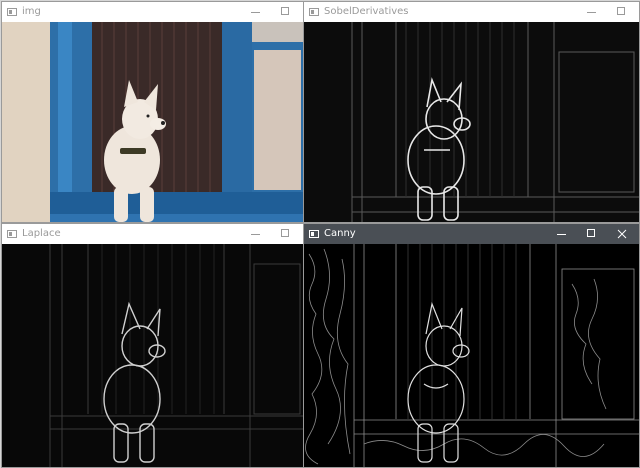  Describe the element at coordinates (152, 12) in the screenshot. I see `titlebar-img: img` at that location.